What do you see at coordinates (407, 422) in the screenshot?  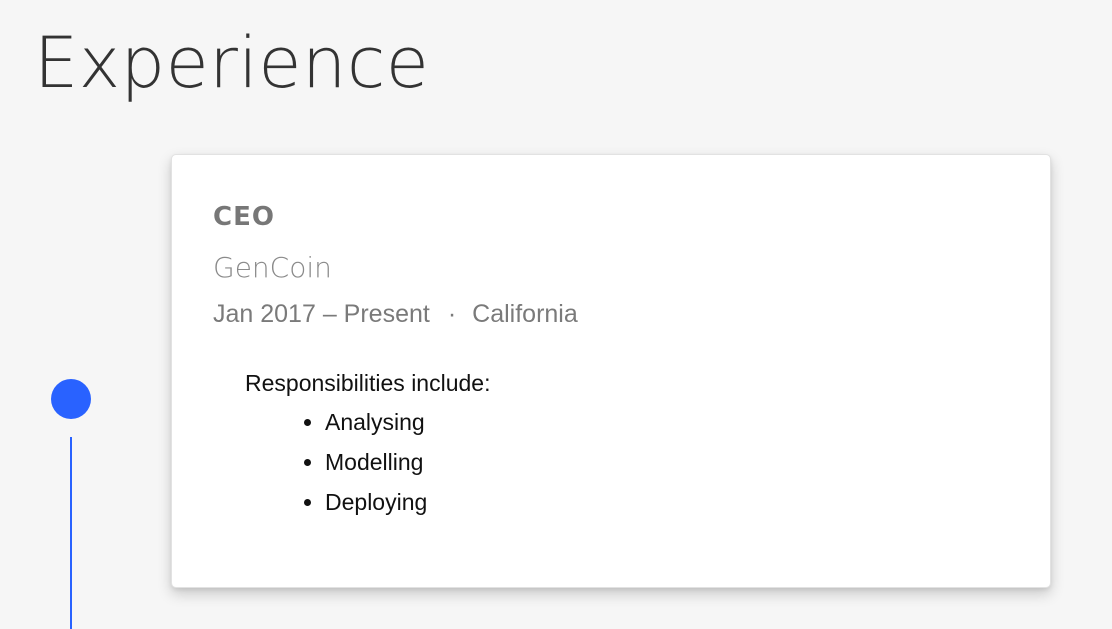 I see `list-item: Analysing` at bounding box center [407, 422].